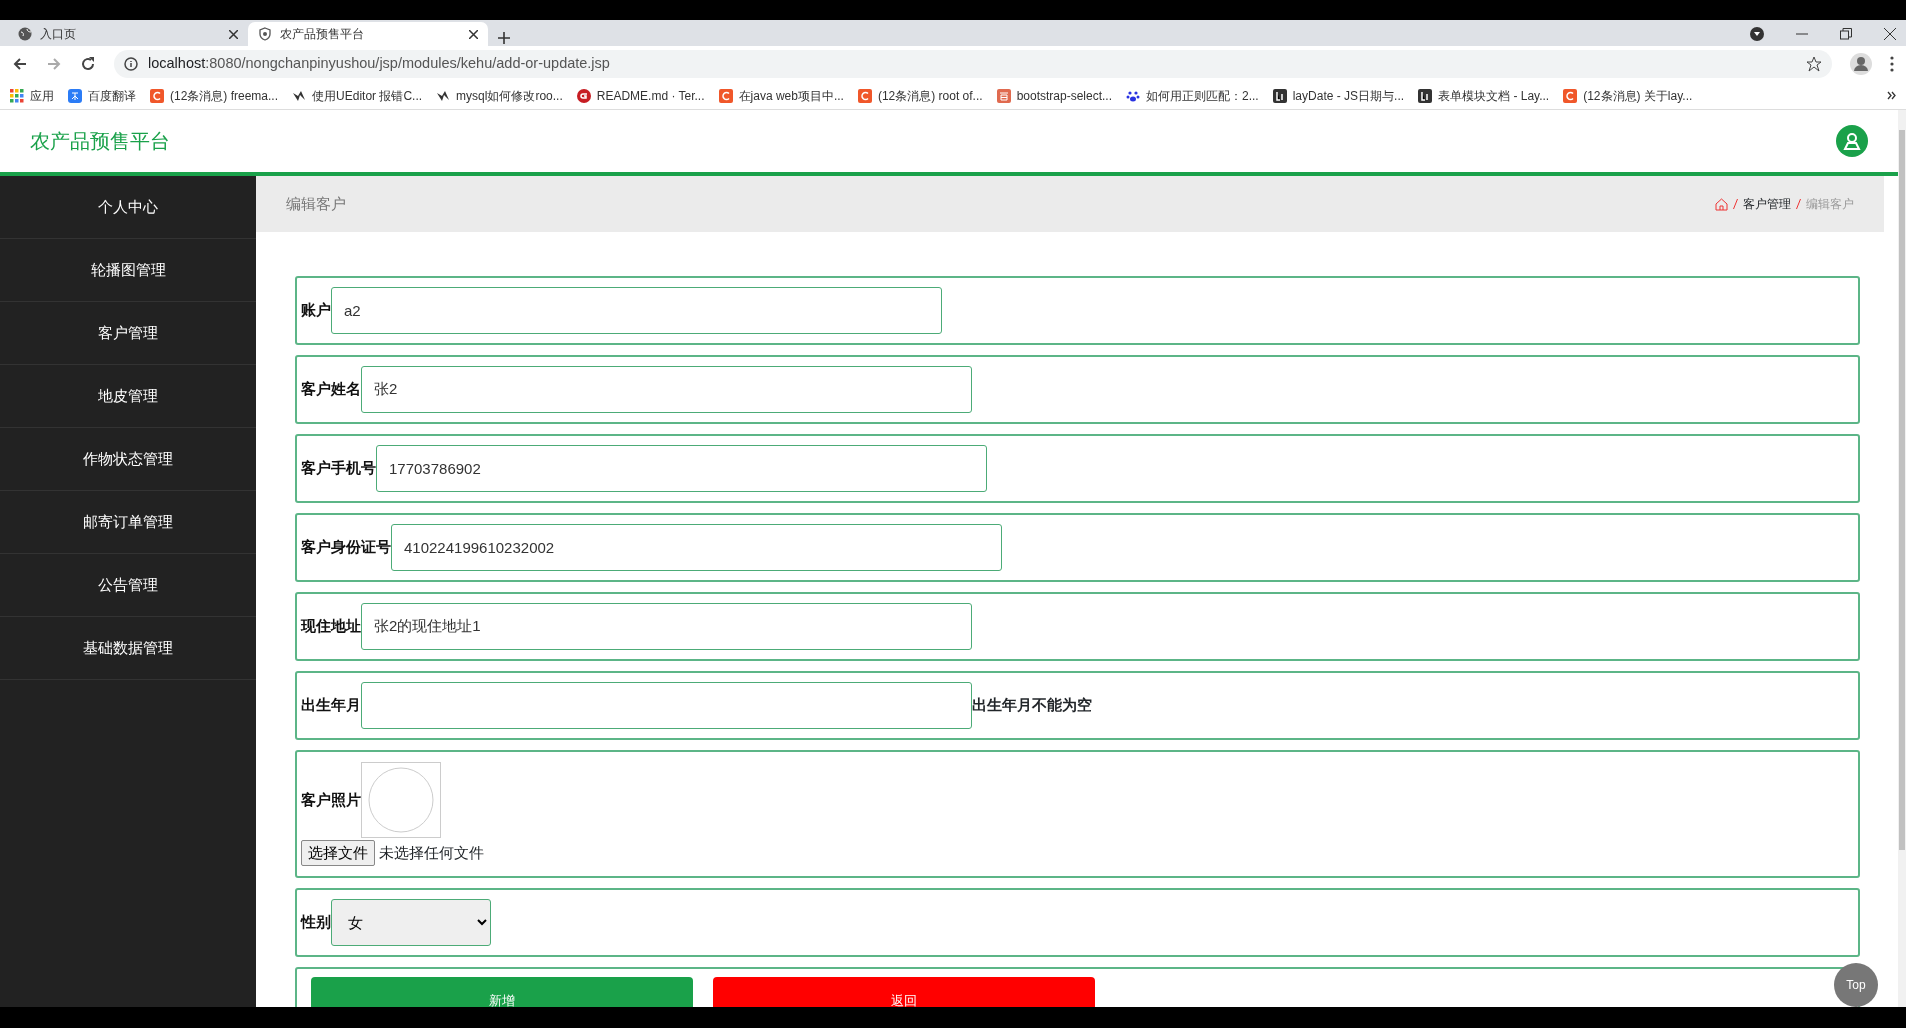  I want to click on input-field: 410224199610232002, so click(696, 547).